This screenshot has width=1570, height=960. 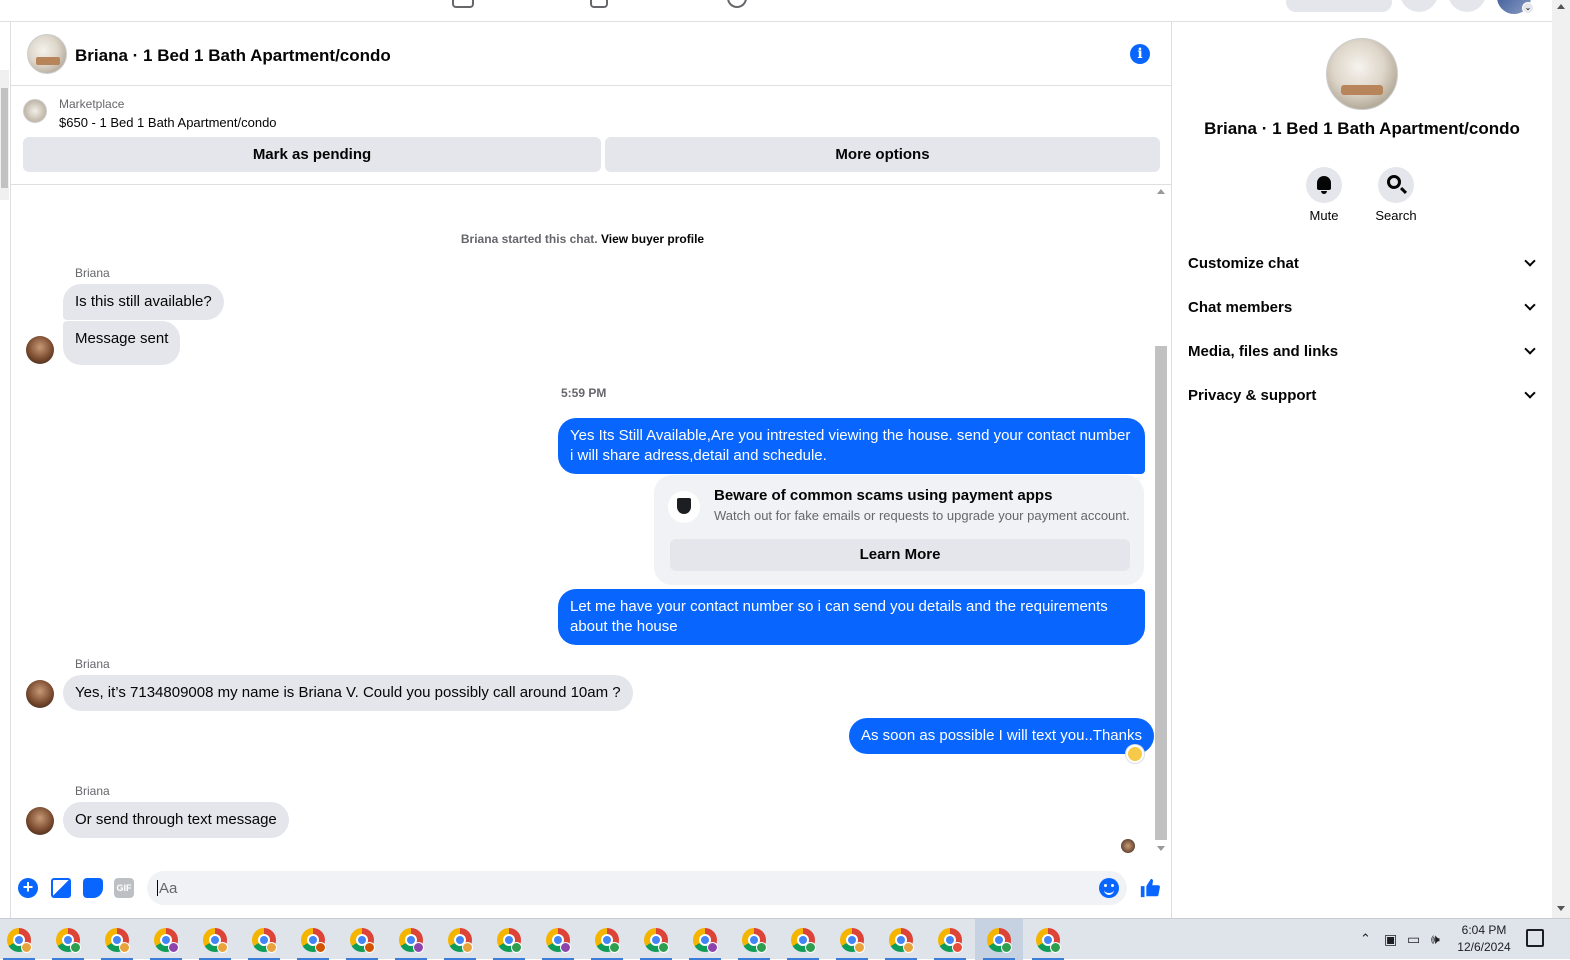 I want to click on sticker-icon, so click(x=93, y=888).